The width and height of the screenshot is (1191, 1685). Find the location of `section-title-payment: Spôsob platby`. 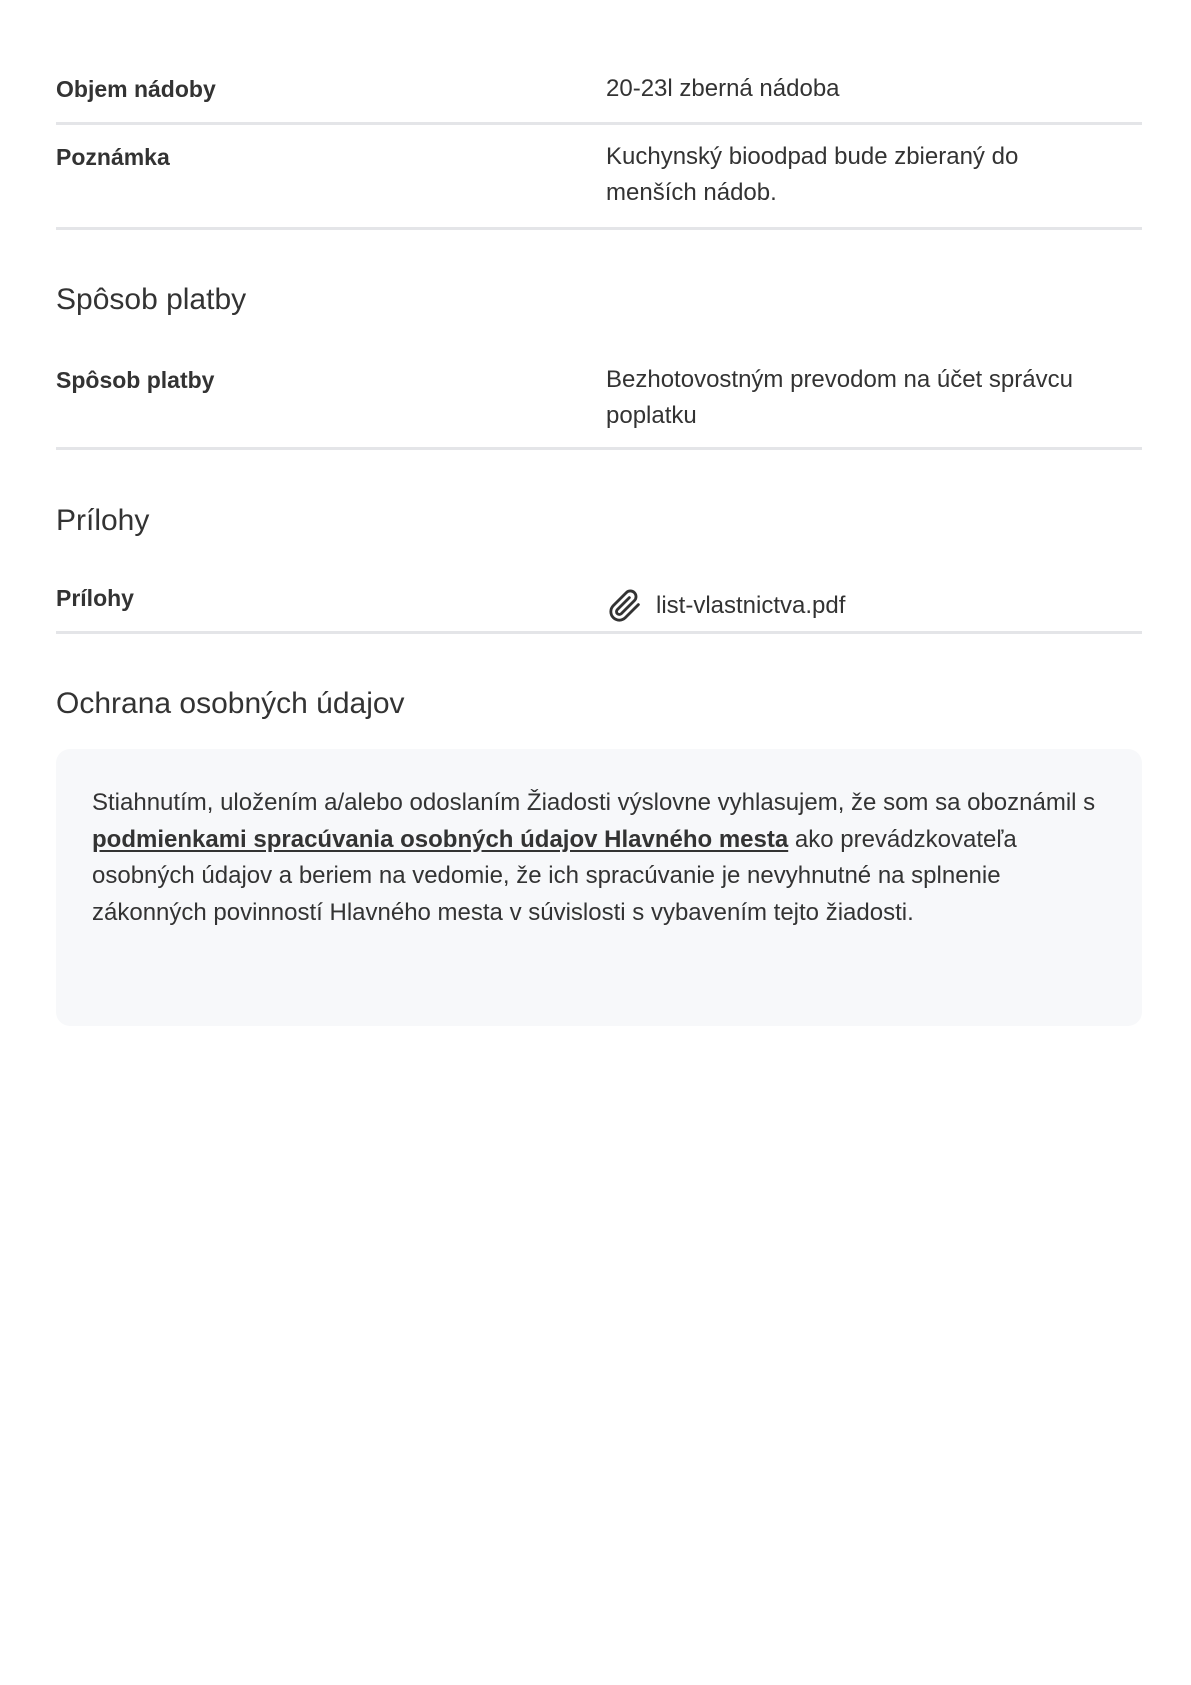

section-title-payment: Spôsob platby is located at coordinates (151, 299).